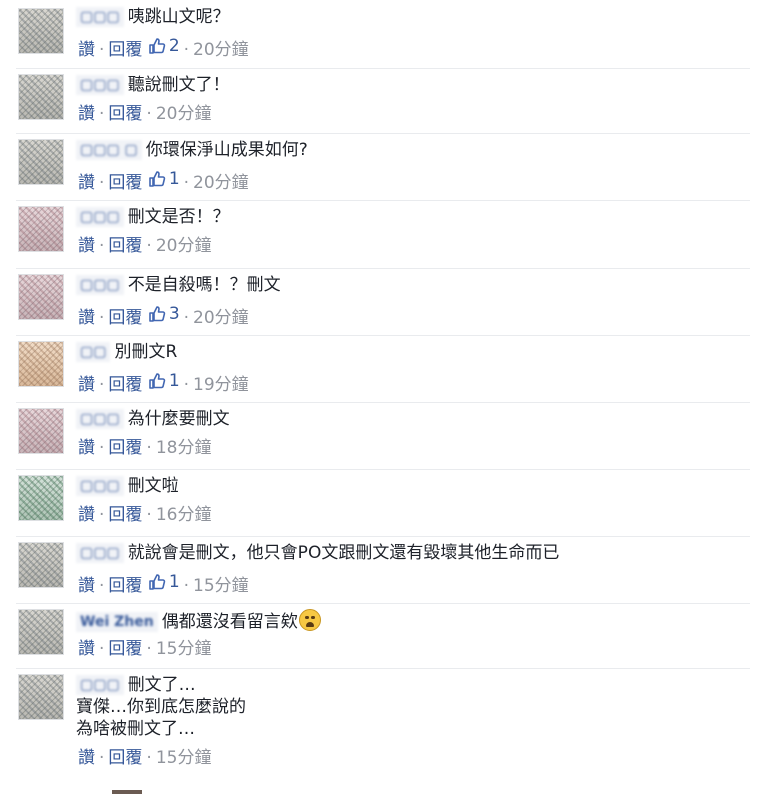 The height and width of the screenshot is (794, 762). What do you see at coordinates (178, 85) in the screenshot?
I see `comment-text: 聽說刪文了！` at bounding box center [178, 85].